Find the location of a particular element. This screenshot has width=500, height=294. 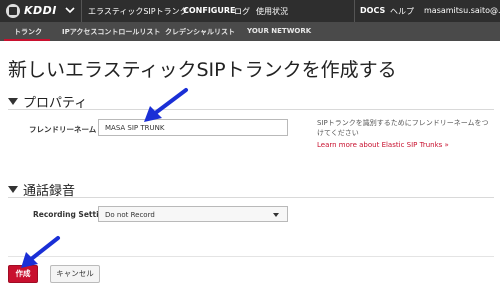

nav-help: ヘルプ is located at coordinates (402, 11).